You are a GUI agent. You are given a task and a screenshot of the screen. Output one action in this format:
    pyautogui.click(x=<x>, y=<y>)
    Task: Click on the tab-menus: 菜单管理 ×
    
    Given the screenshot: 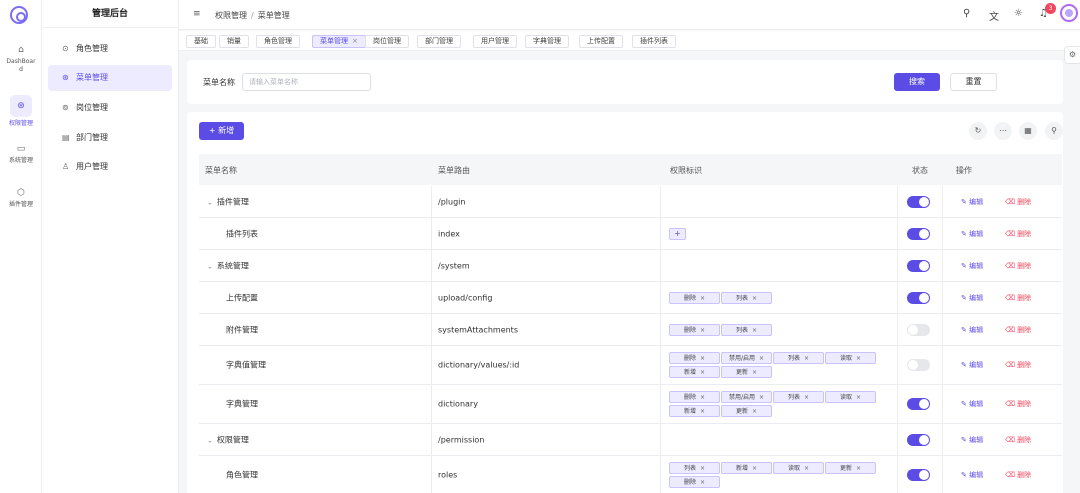 What is the action you would take?
    pyautogui.click(x=339, y=41)
    